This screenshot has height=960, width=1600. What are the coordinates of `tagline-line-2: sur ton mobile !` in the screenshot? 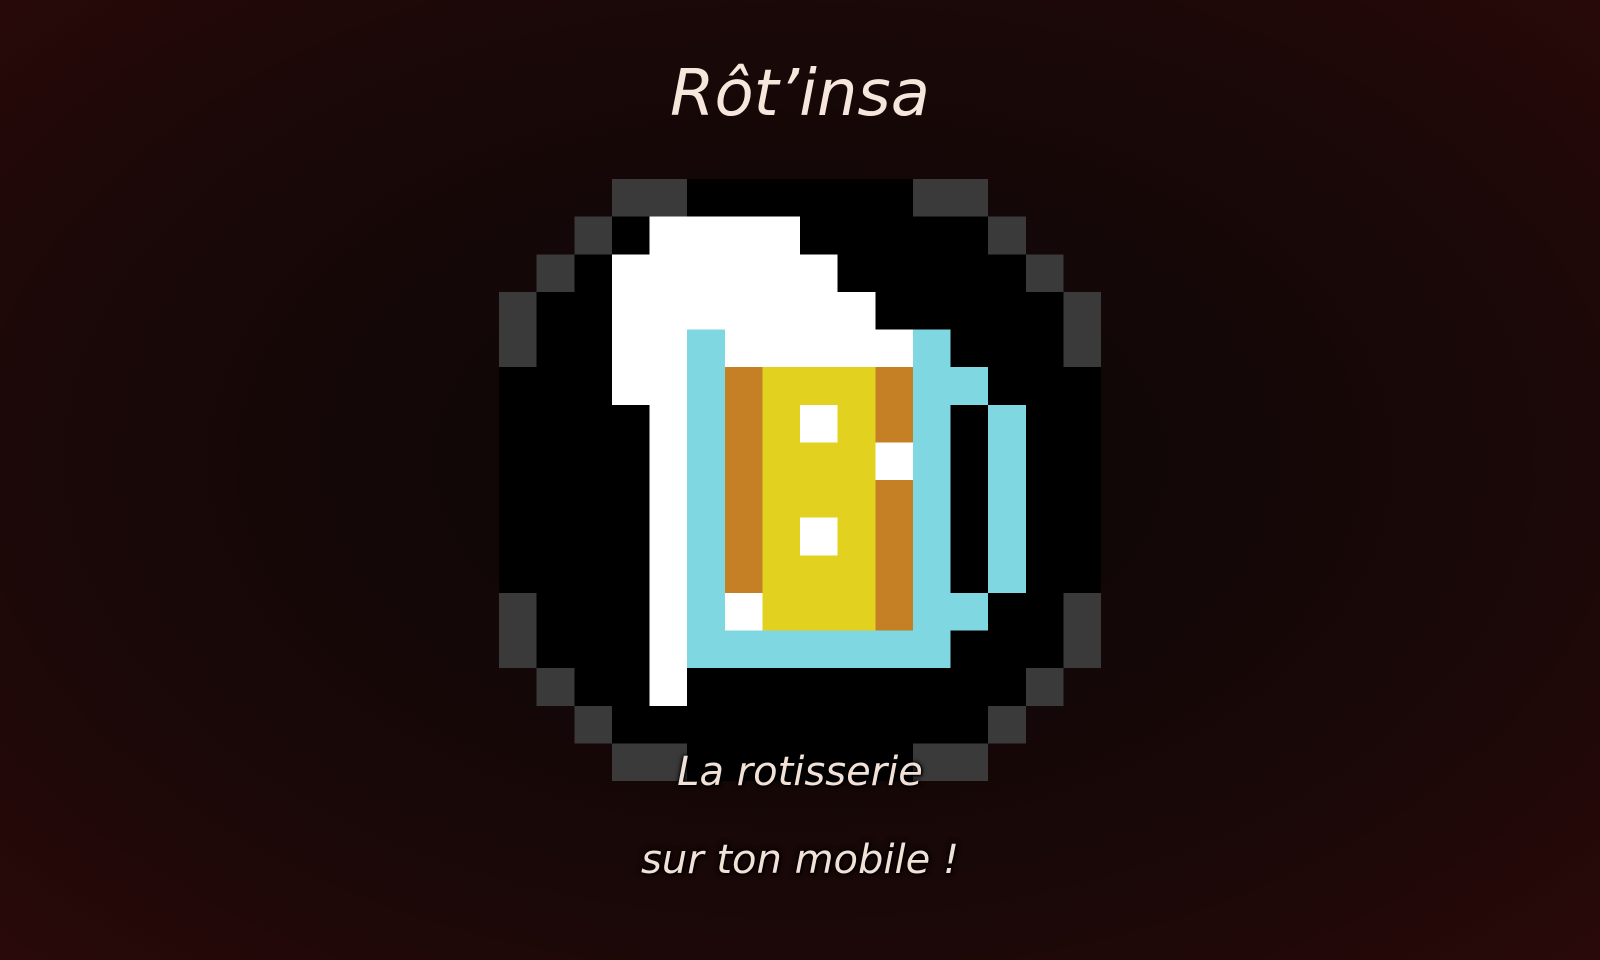 It's located at (800, 860).